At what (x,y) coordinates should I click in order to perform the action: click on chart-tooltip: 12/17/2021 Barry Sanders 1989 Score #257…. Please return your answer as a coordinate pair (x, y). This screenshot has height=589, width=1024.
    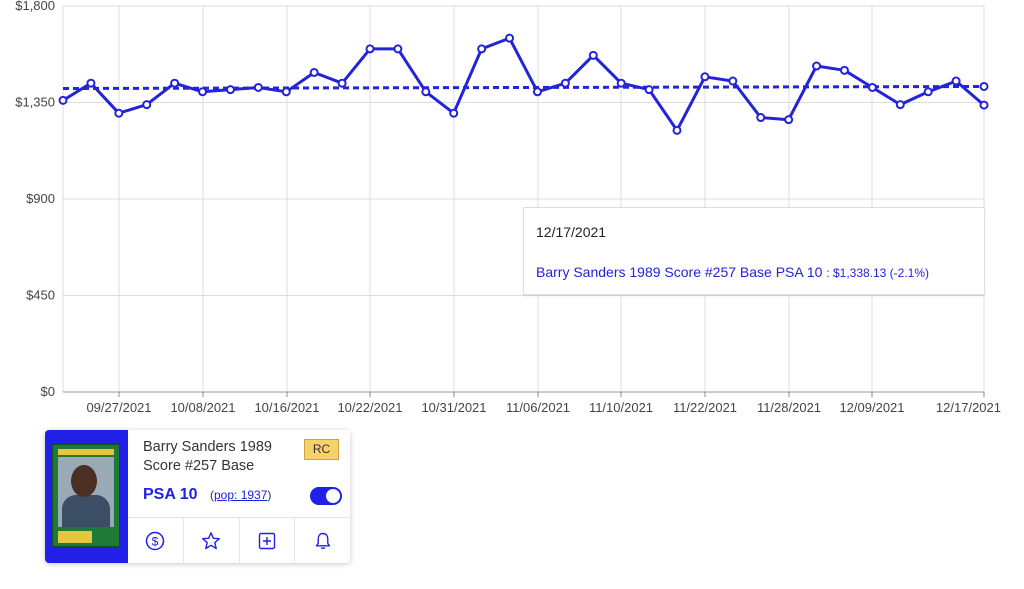
    Looking at the image, I should click on (754, 251).